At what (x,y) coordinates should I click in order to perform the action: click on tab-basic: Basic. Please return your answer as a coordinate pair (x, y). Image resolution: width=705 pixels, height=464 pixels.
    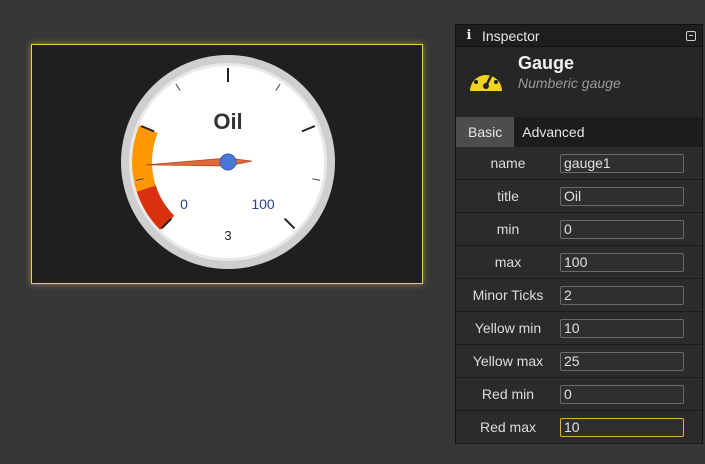
    Looking at the image, I should click on (485, 132).